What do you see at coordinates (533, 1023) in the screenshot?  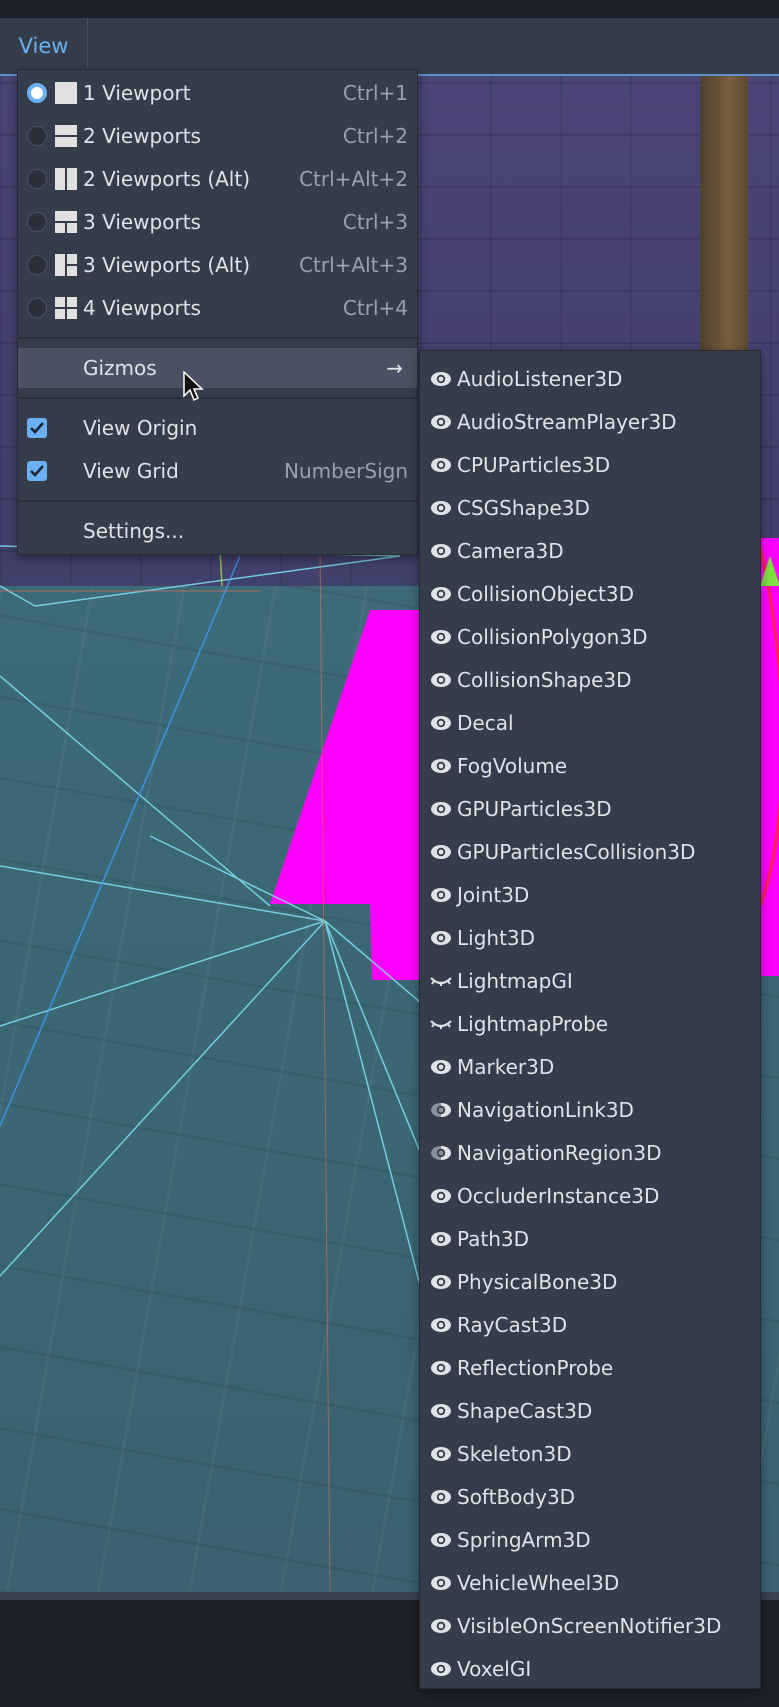 I see `gizmo-item-label: LightmapProbe` at bounding box center [533, 1023].